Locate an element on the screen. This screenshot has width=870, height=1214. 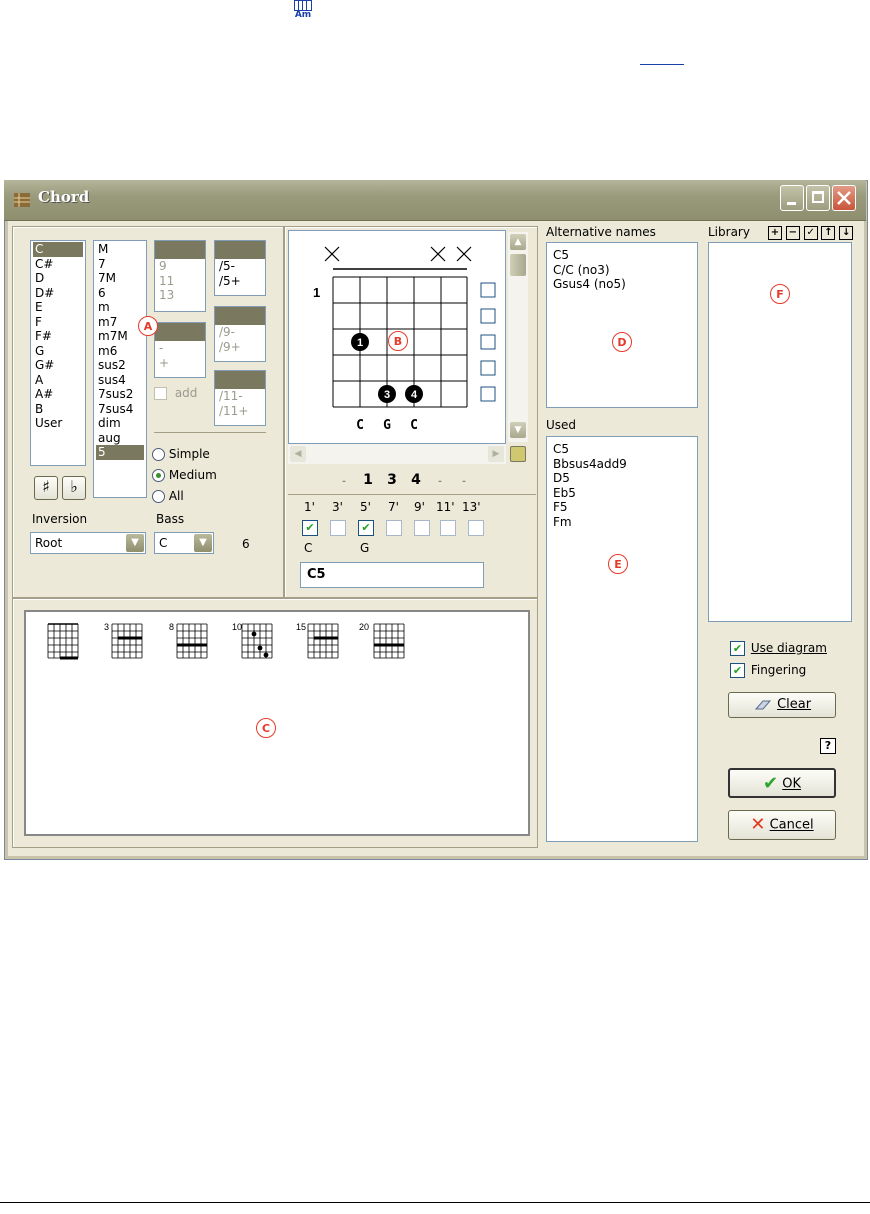
minimize-button is located at coordinates (792, 198).